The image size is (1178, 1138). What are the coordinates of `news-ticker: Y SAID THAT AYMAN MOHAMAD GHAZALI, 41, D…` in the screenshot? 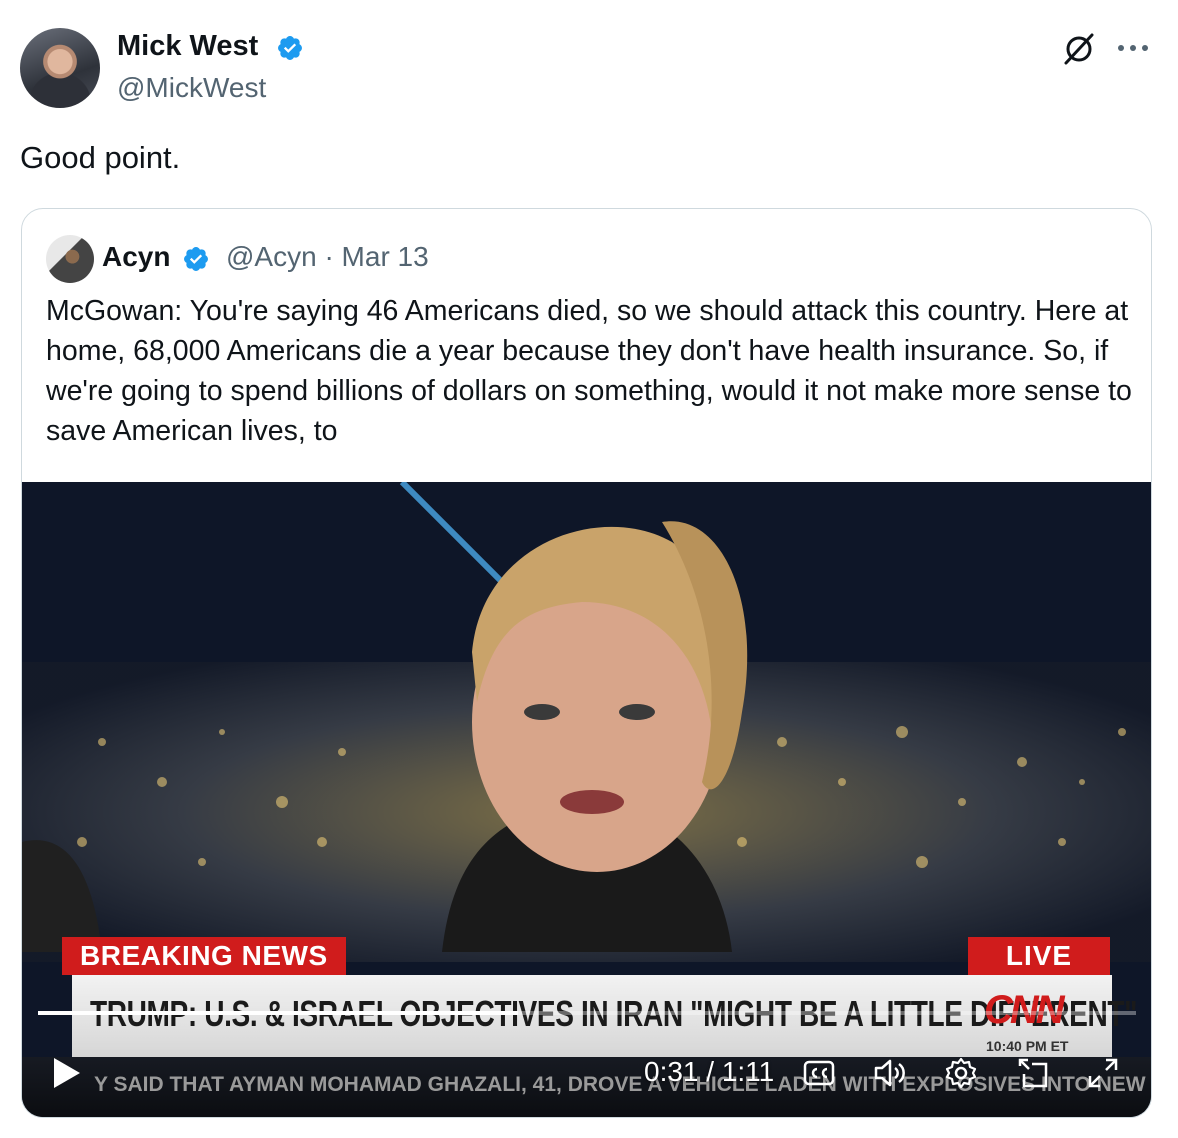 It's located at (587, 1087).